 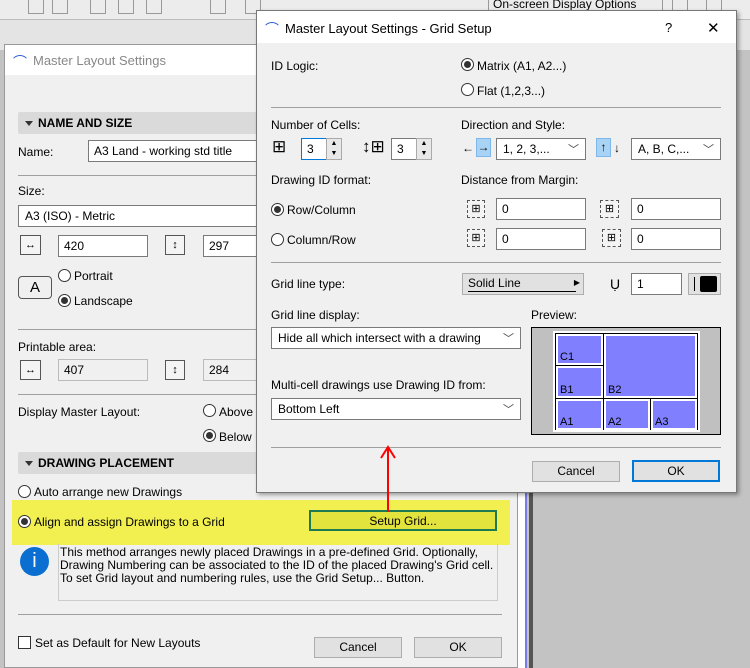 What do you see at coordinates (64, 275) in the screenshot?
I see `portrait-radio` at bounding box center [64, 275].